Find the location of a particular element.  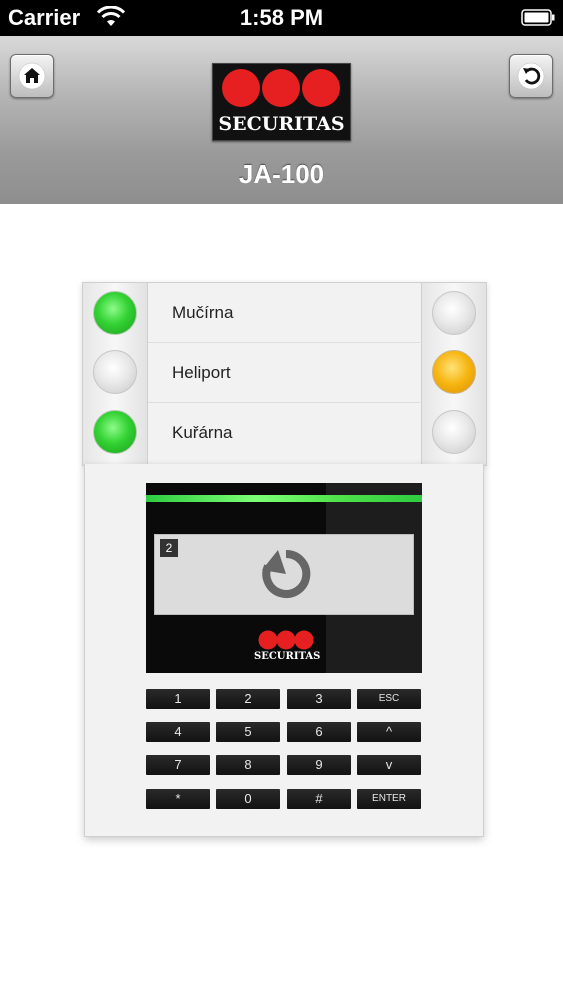

back-button is located at coordinates (531, 76).